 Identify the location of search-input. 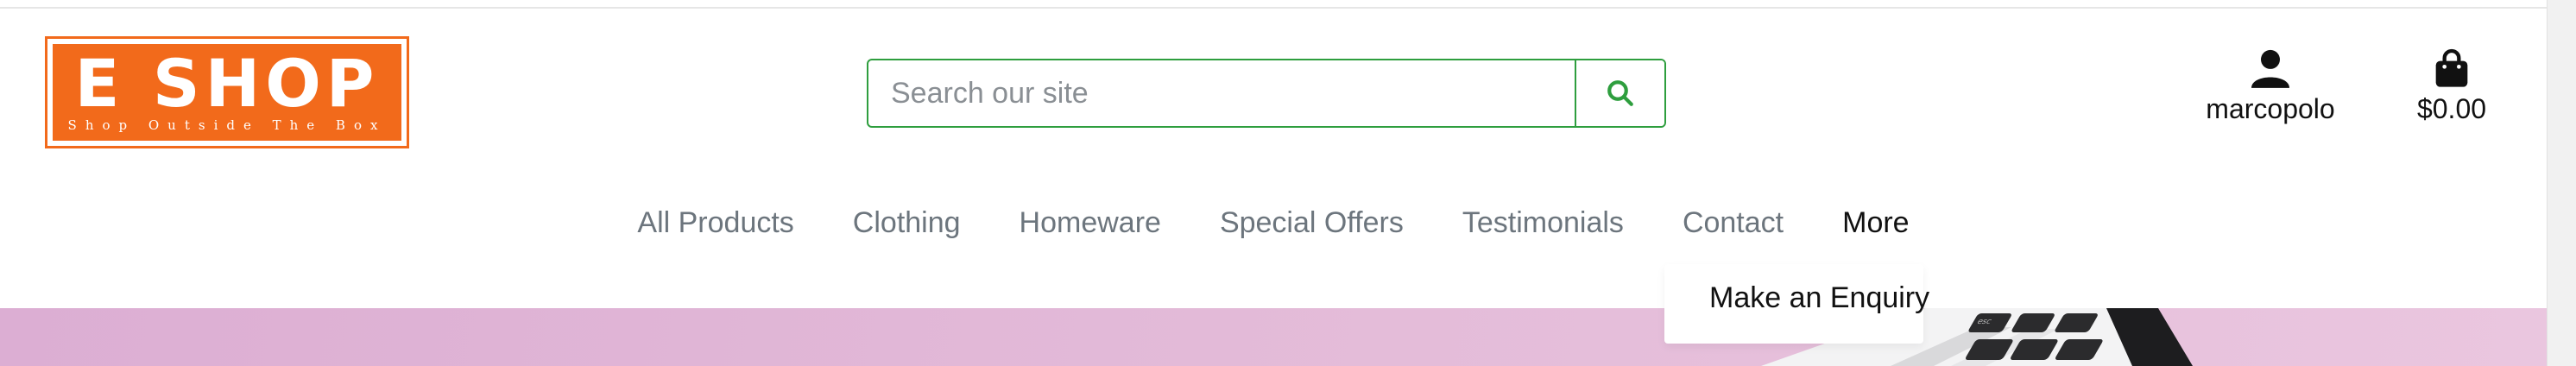
(1221, 93).